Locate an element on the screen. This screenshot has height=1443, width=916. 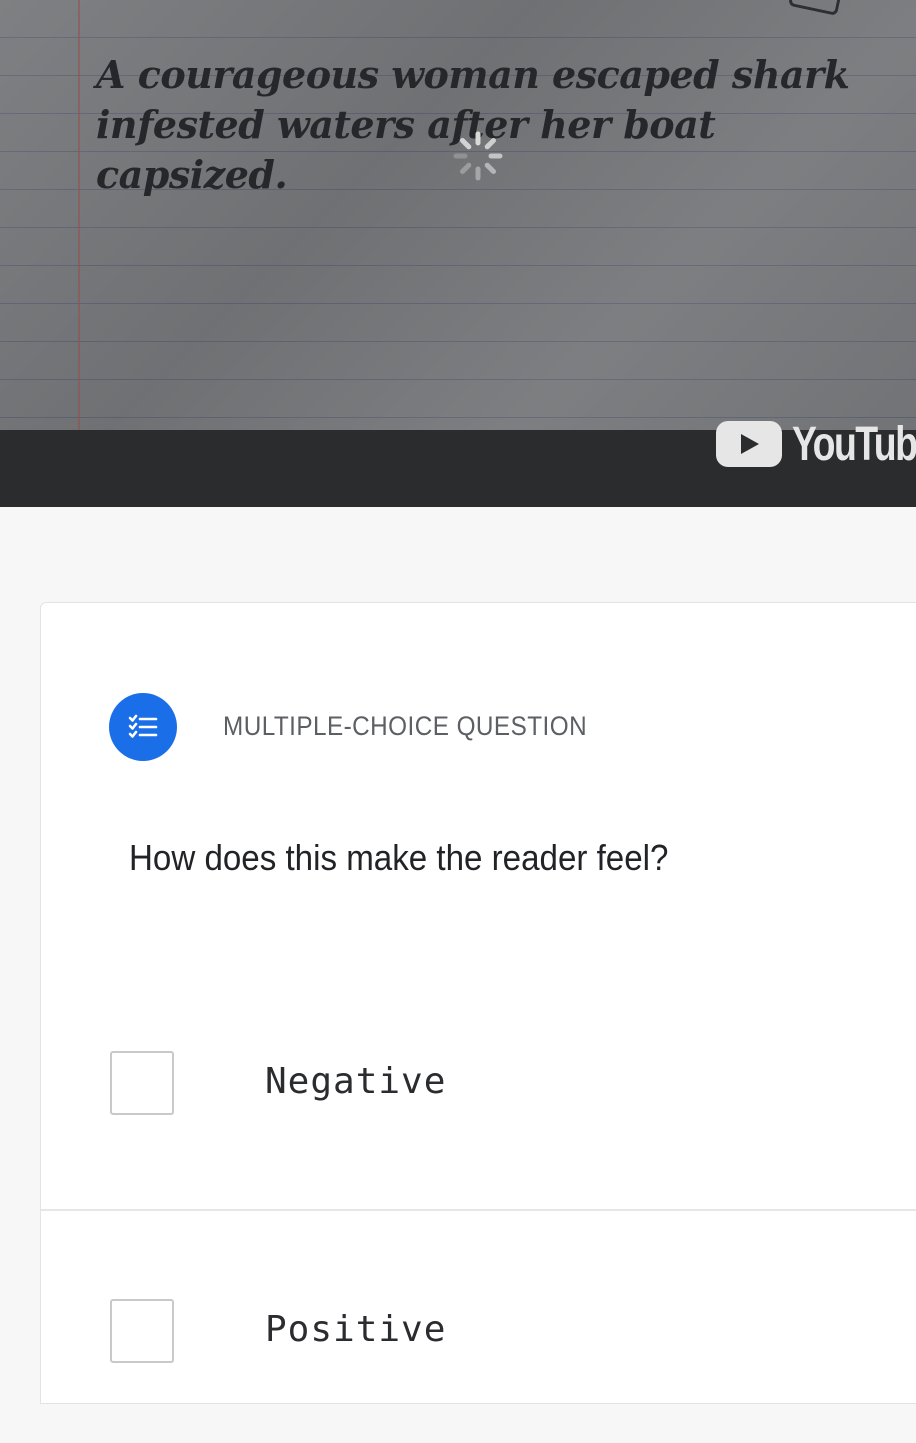
question-prompt: How does this make the reader feel? is located at coordinates (399, 857).